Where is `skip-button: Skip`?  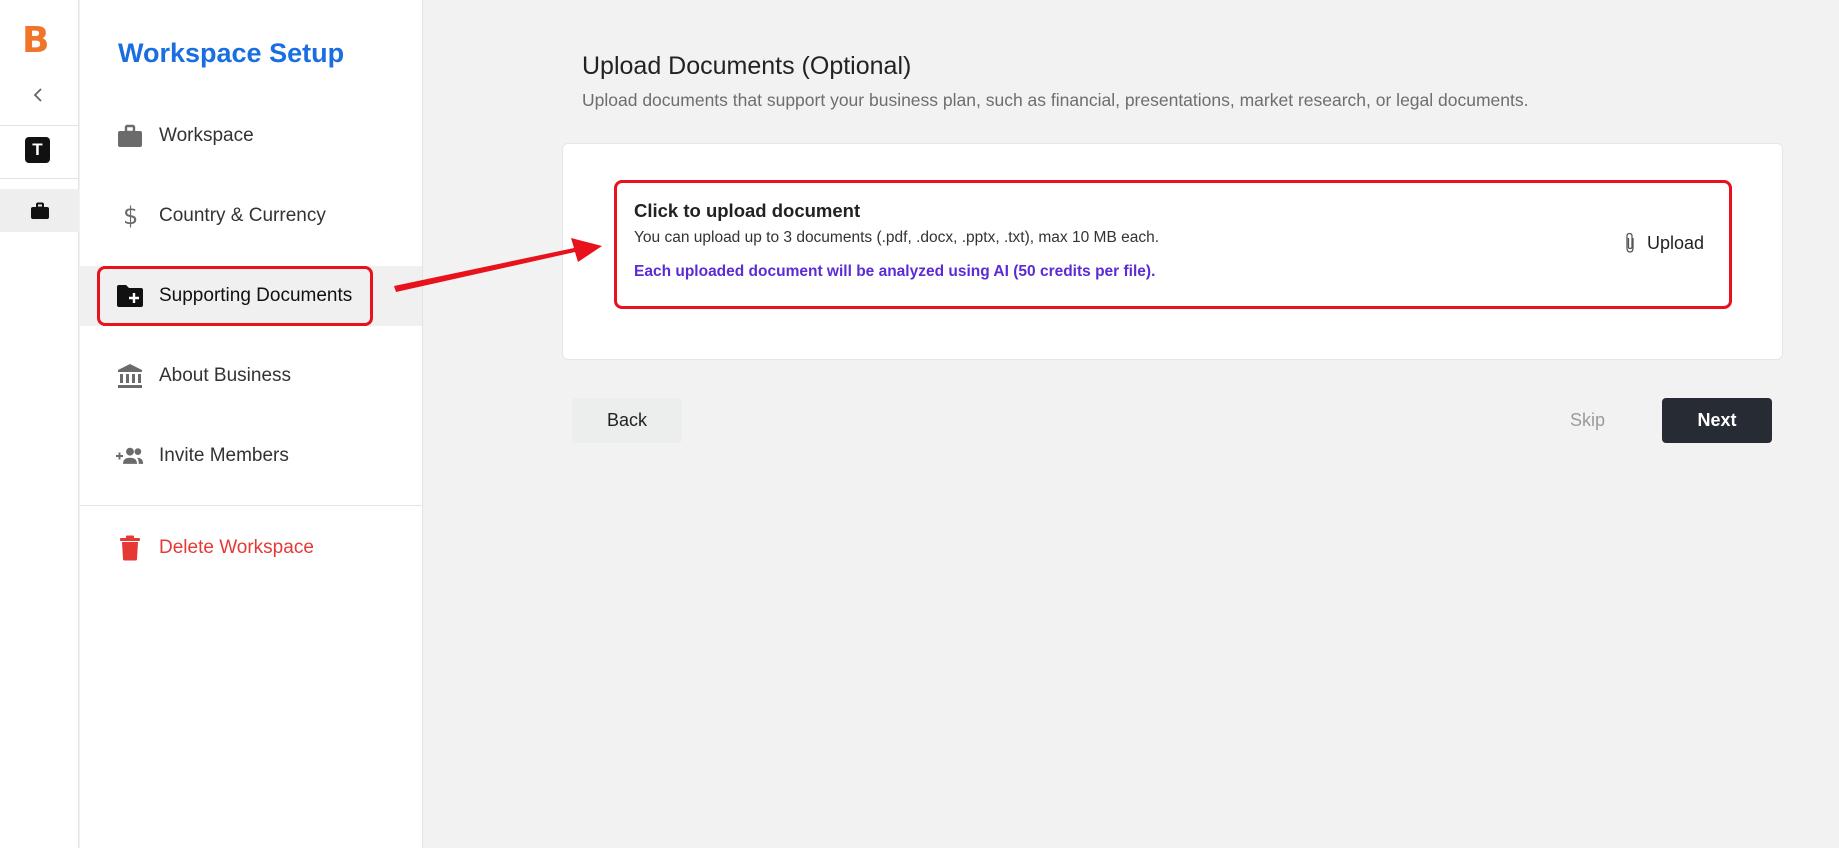 skip-button: Skip is located at coordinates (1587, 420).